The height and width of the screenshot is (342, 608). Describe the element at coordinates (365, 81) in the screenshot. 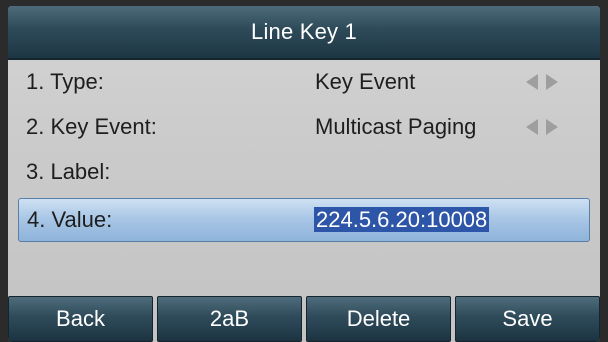

I see `field-value-type: Key Event` at that location.